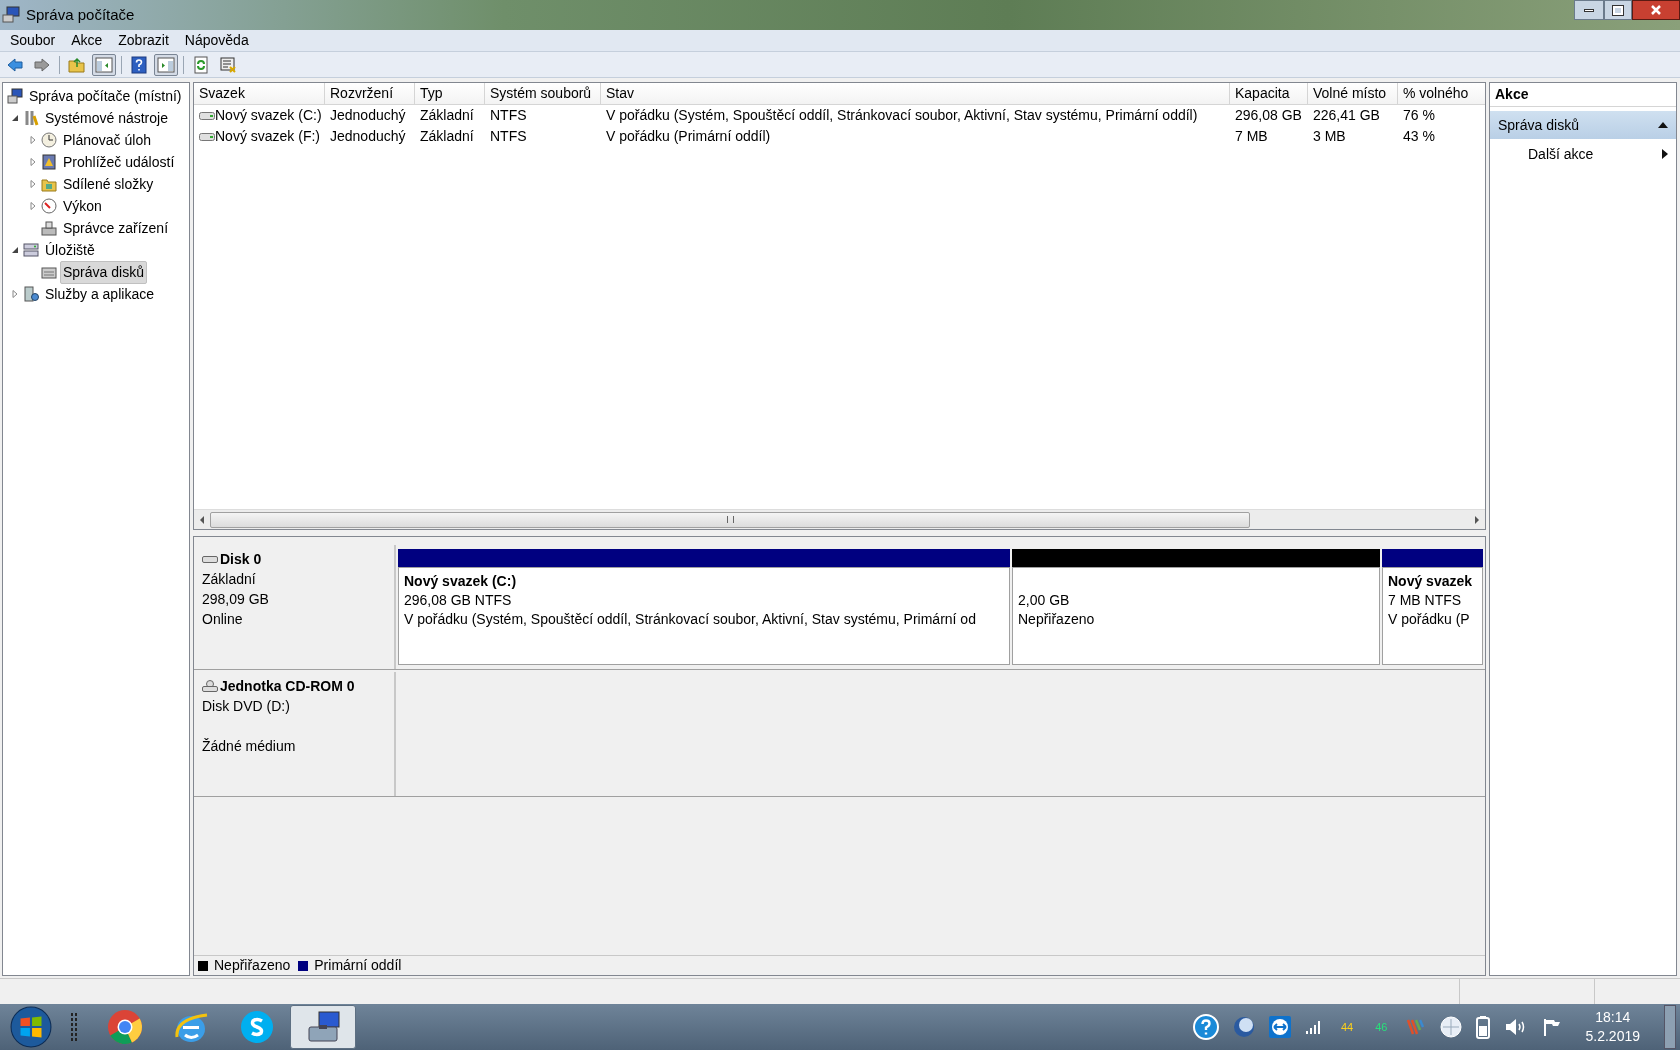  Describe the element at coordinates (82, 206) in the screenshot. I see `tree-item: Výkon` at that location.